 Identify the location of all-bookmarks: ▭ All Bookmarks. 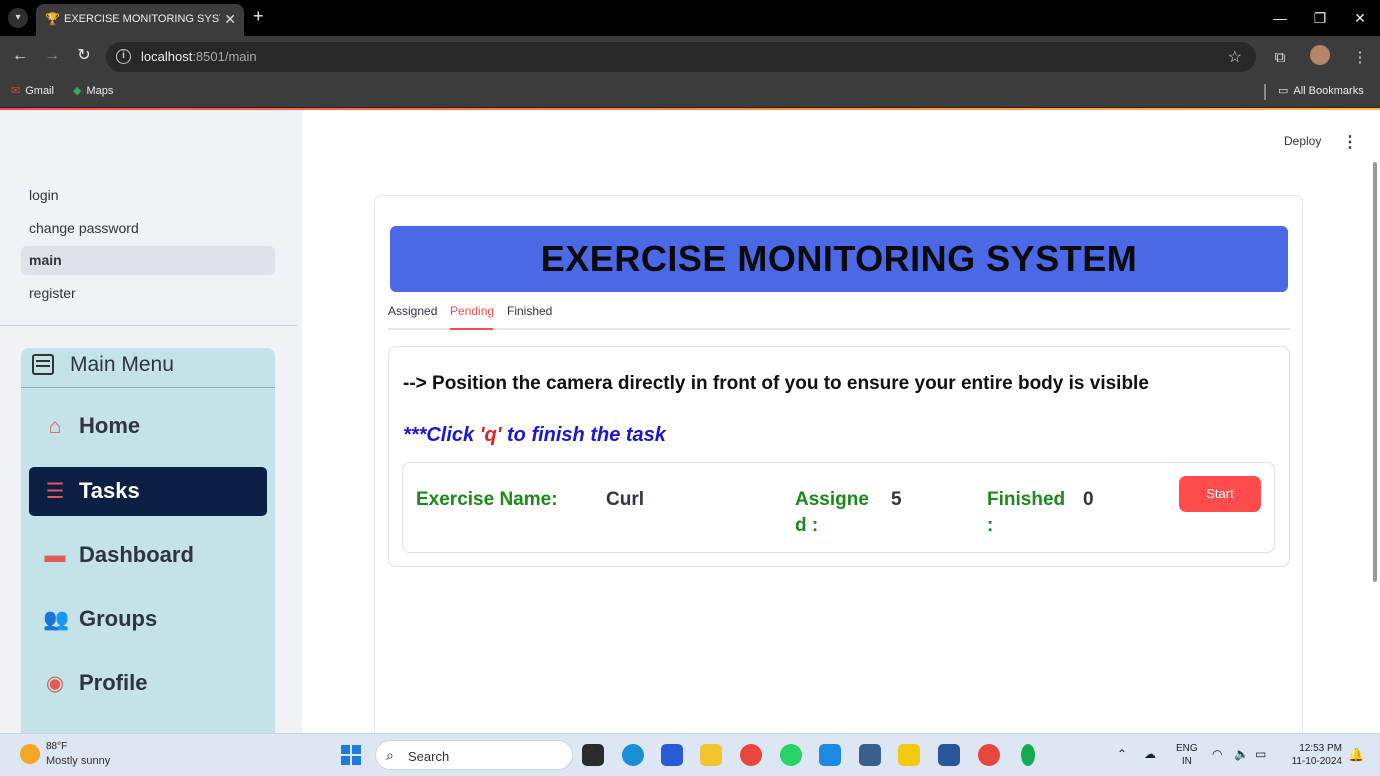
(1321, 90).